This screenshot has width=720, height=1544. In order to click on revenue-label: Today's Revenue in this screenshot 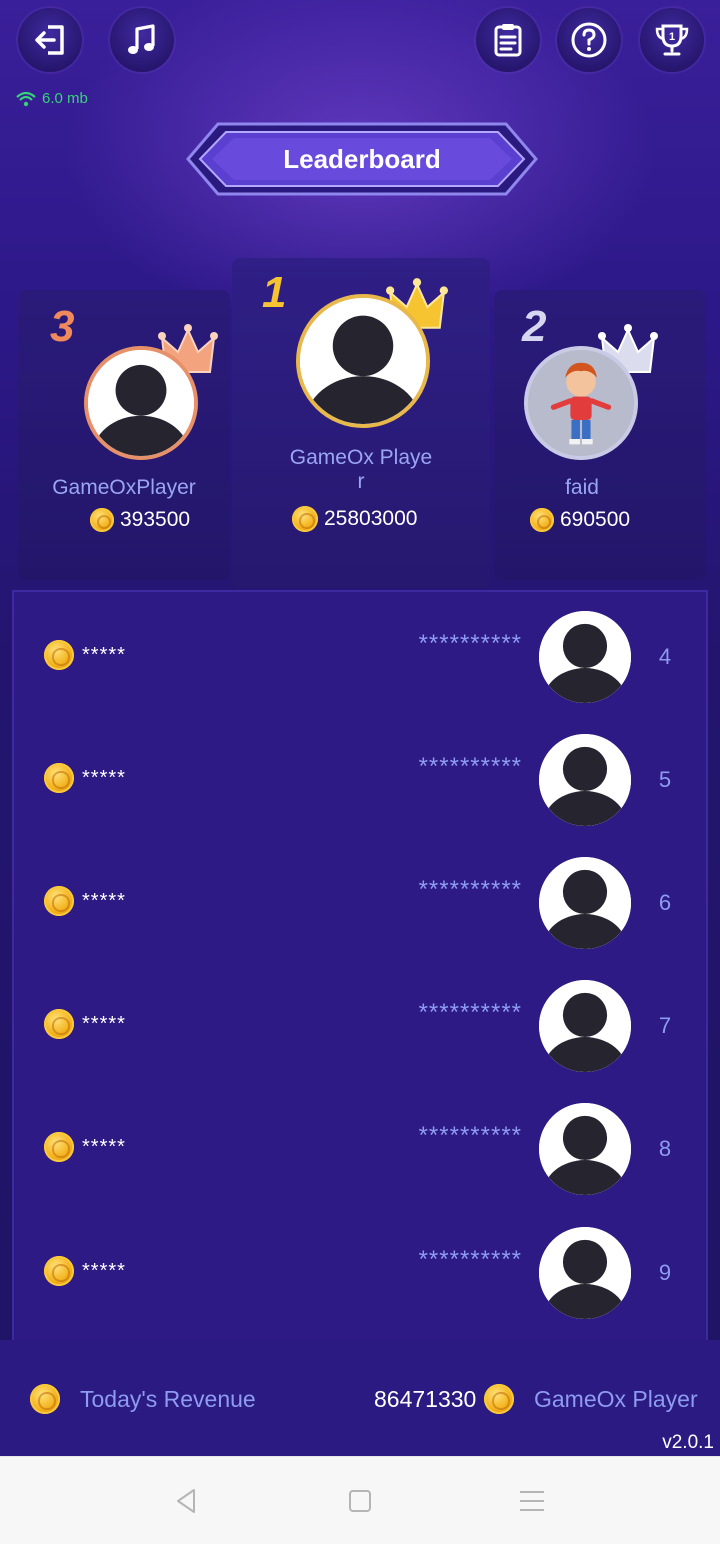, I will do `click(168, 1399)`.